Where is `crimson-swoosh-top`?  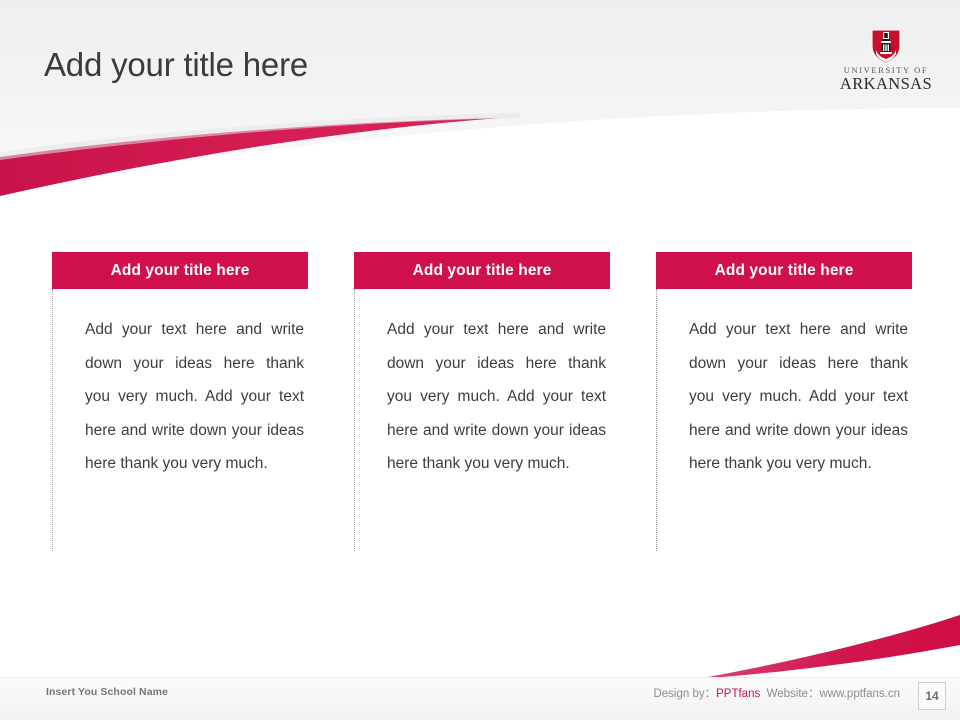 crimson-swoosh-top is located at coordinates (250, 157).